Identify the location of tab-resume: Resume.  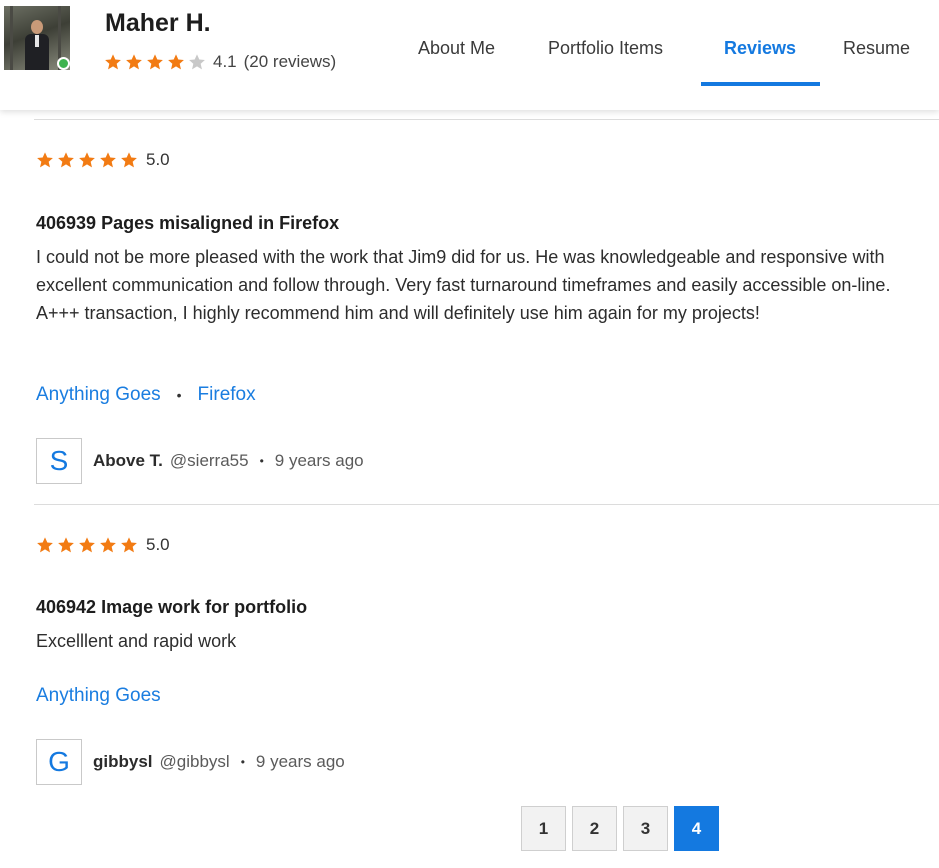
(876, 48).